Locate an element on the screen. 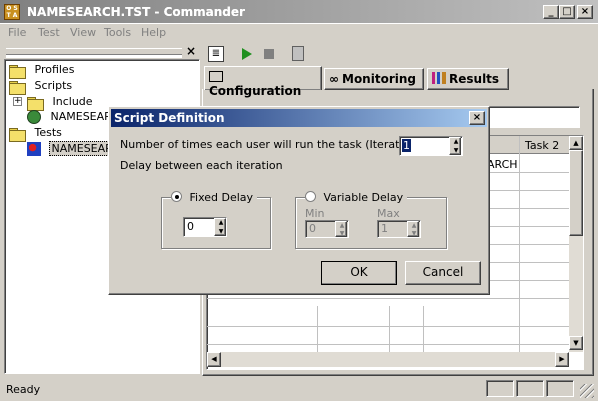 This screenshot has width=598, height=401. menu-file: File is located at coordinates (17, 32).